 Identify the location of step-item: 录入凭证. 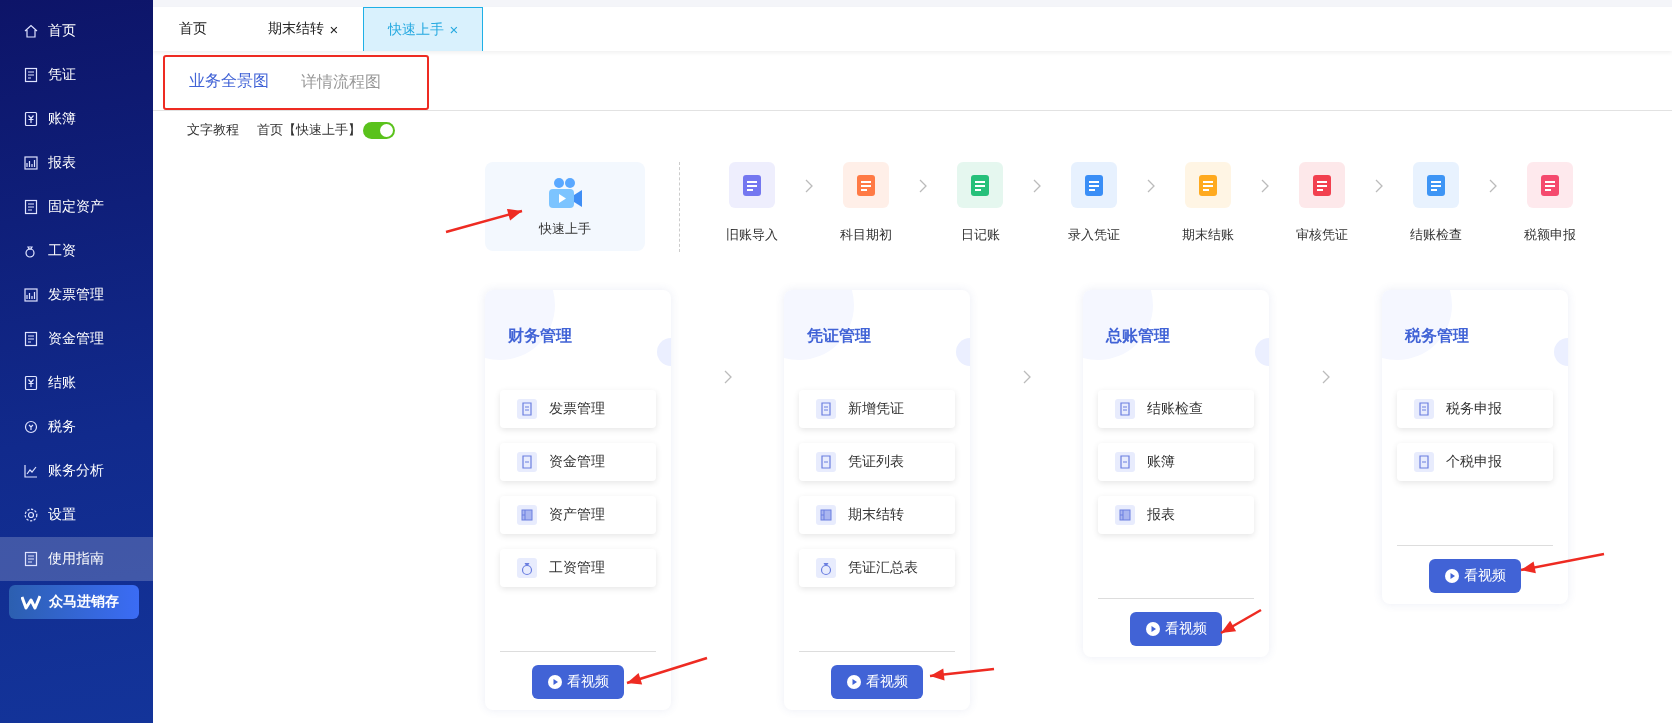
(1094, 203).